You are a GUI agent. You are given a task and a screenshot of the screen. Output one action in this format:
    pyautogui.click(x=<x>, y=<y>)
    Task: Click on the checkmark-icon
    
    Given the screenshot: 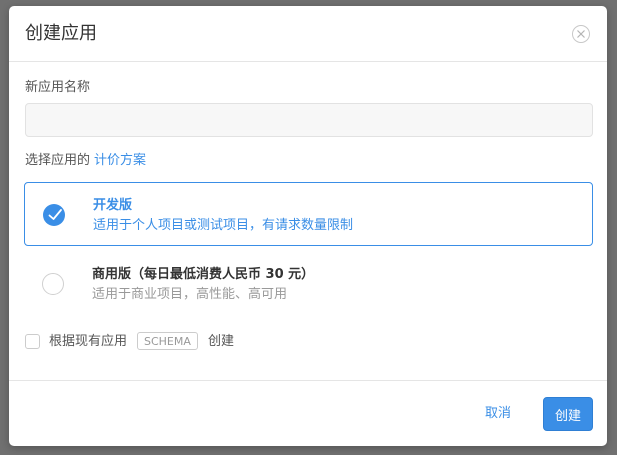 What is the action you would take?
    pyautogui.click(x=55, y=214)
    